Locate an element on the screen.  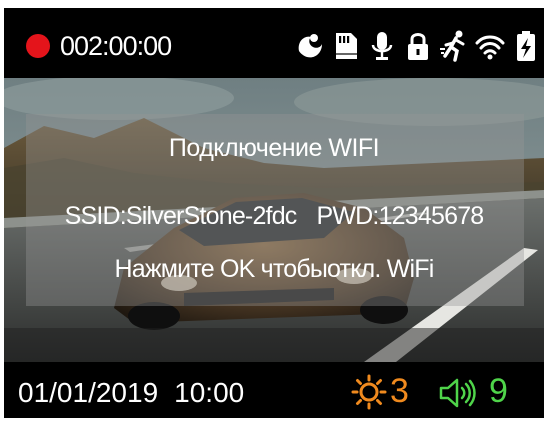
brightness-value: 3 is located at coordinates (399, 391).